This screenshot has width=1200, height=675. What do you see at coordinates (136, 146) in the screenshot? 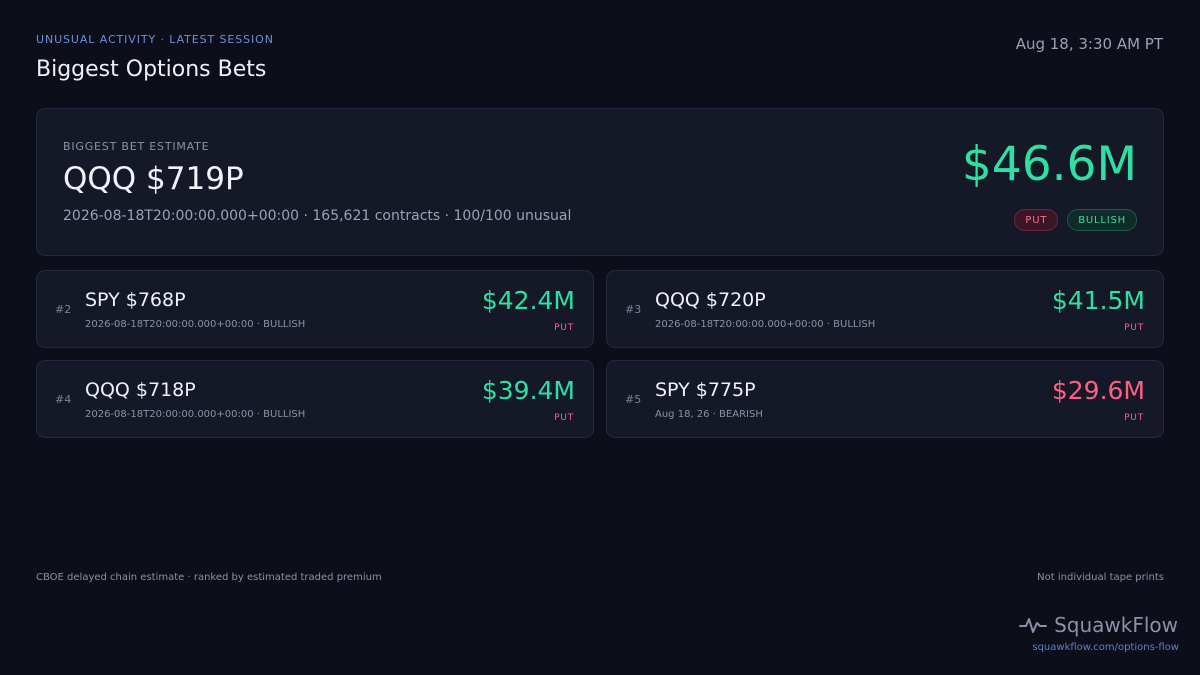
I see `hero-label: BIGGEST BET ESTIMATE` at bounding box center [136, 146].